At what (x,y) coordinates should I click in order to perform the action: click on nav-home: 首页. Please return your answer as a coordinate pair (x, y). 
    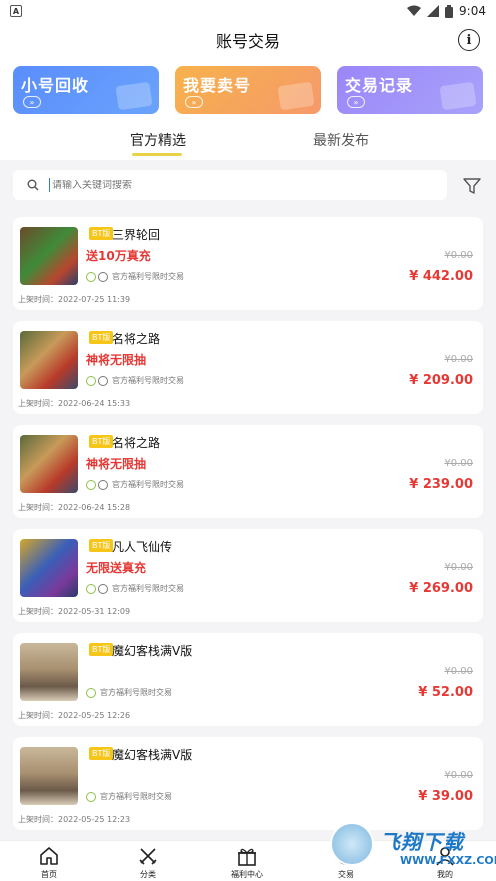
    Looking at the image, I should click on (49, 862).